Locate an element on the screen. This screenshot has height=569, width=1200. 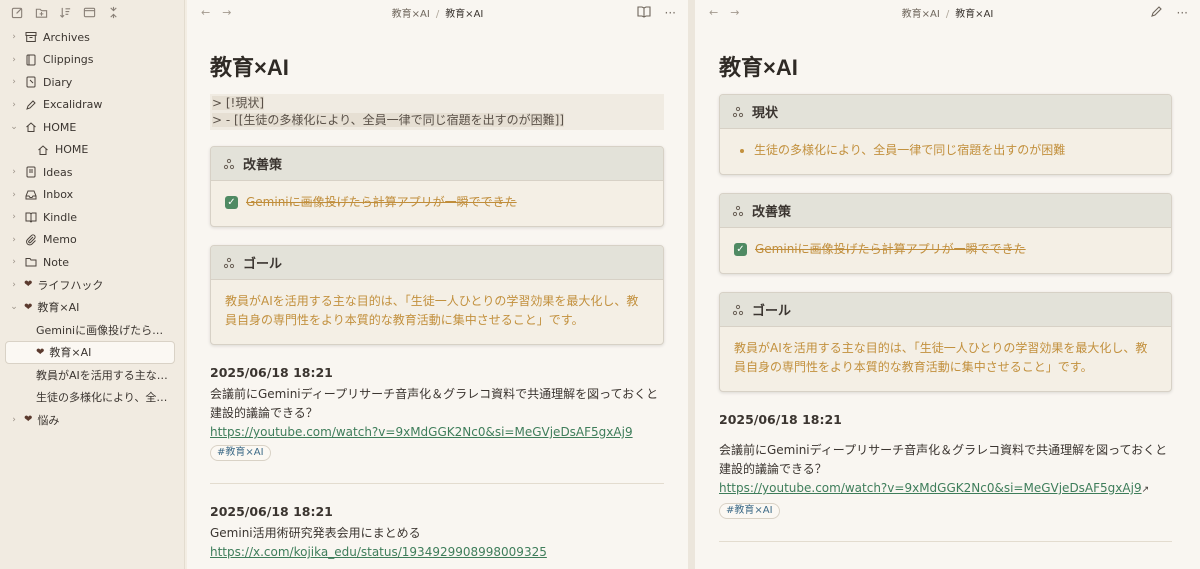
folder-excalidraw: › Excalidraw is located at coordinates (92, 105).